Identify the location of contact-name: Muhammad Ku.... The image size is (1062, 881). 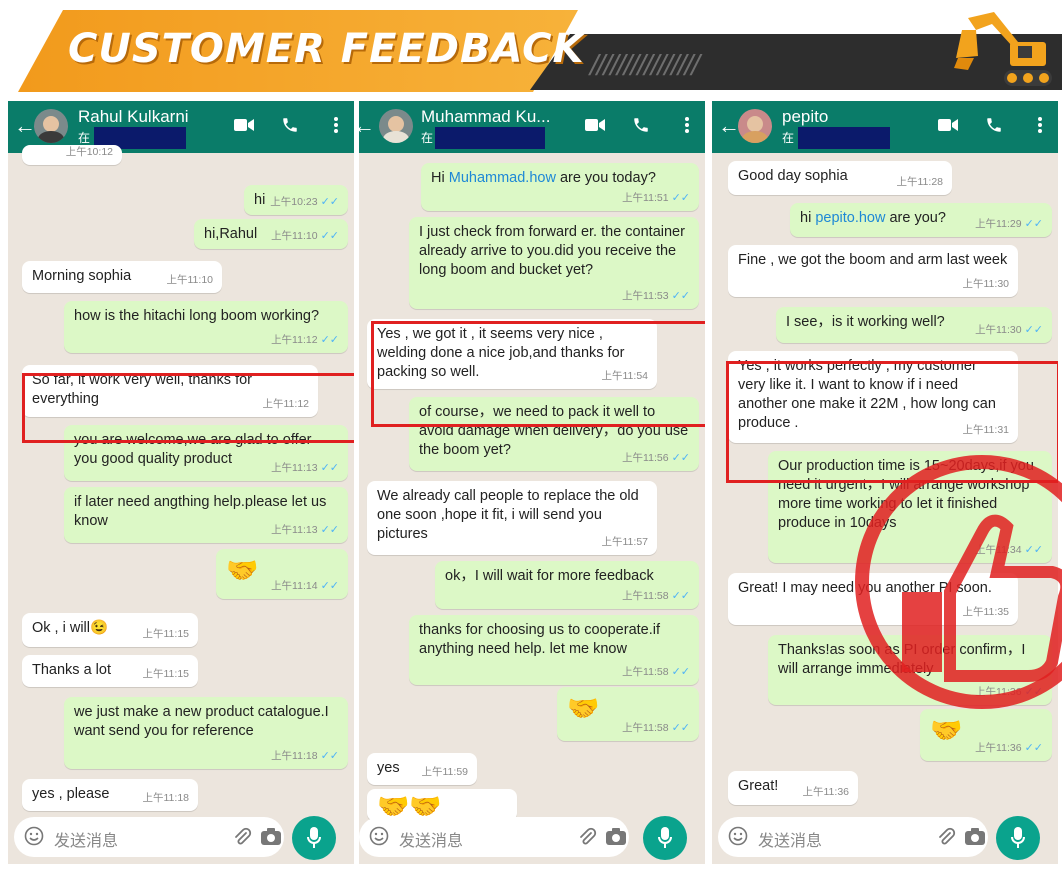
(485, 117).